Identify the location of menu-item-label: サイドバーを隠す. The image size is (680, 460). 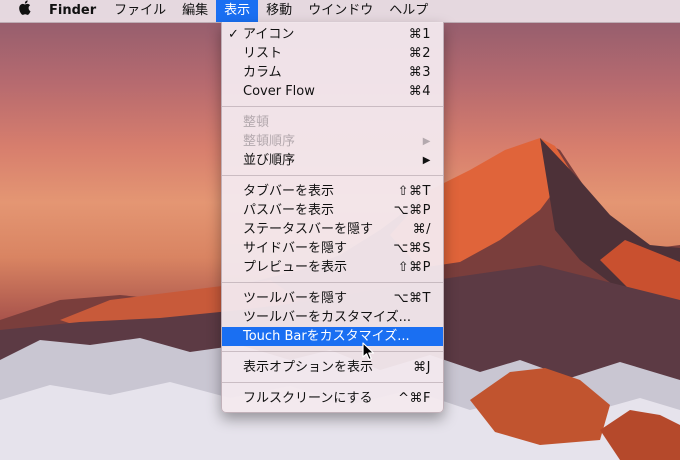
(295, 248).